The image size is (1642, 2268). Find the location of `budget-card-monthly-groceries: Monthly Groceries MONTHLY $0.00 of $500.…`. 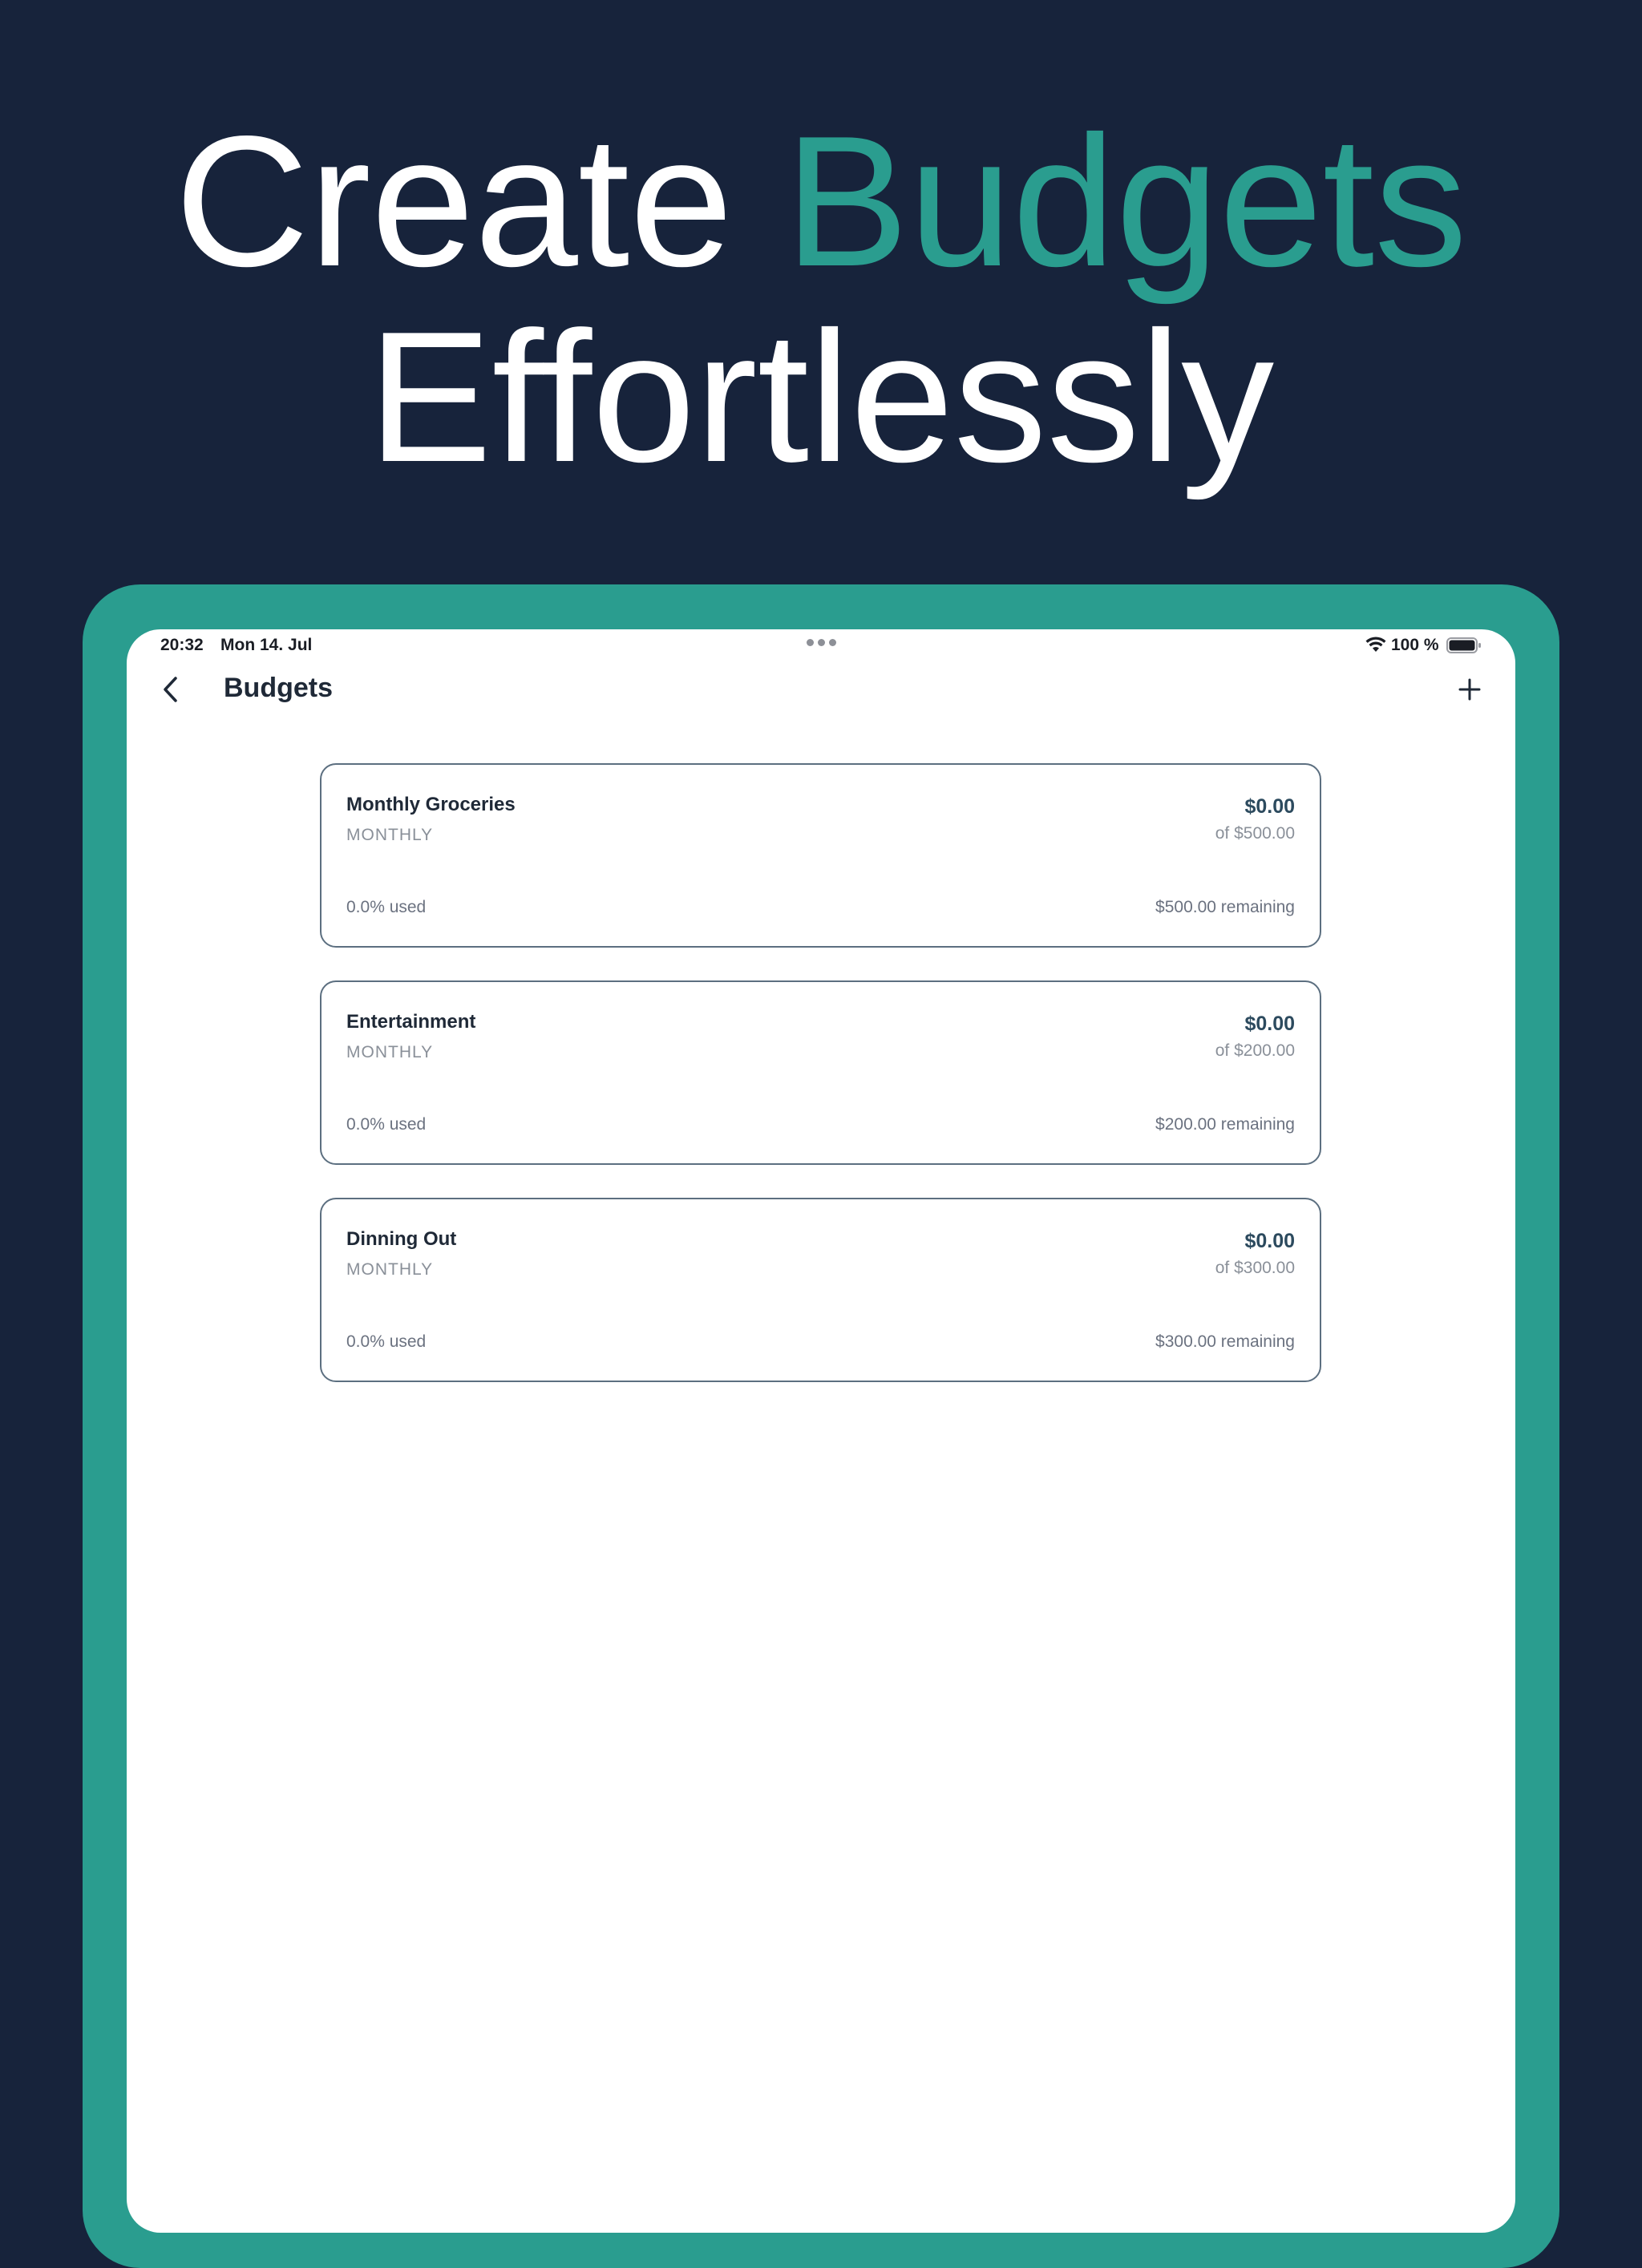

budget-card-monthly-groceries: Monthly Groceries MONTHLY $0.00 of $500.… is located at coordinates (820, 855).